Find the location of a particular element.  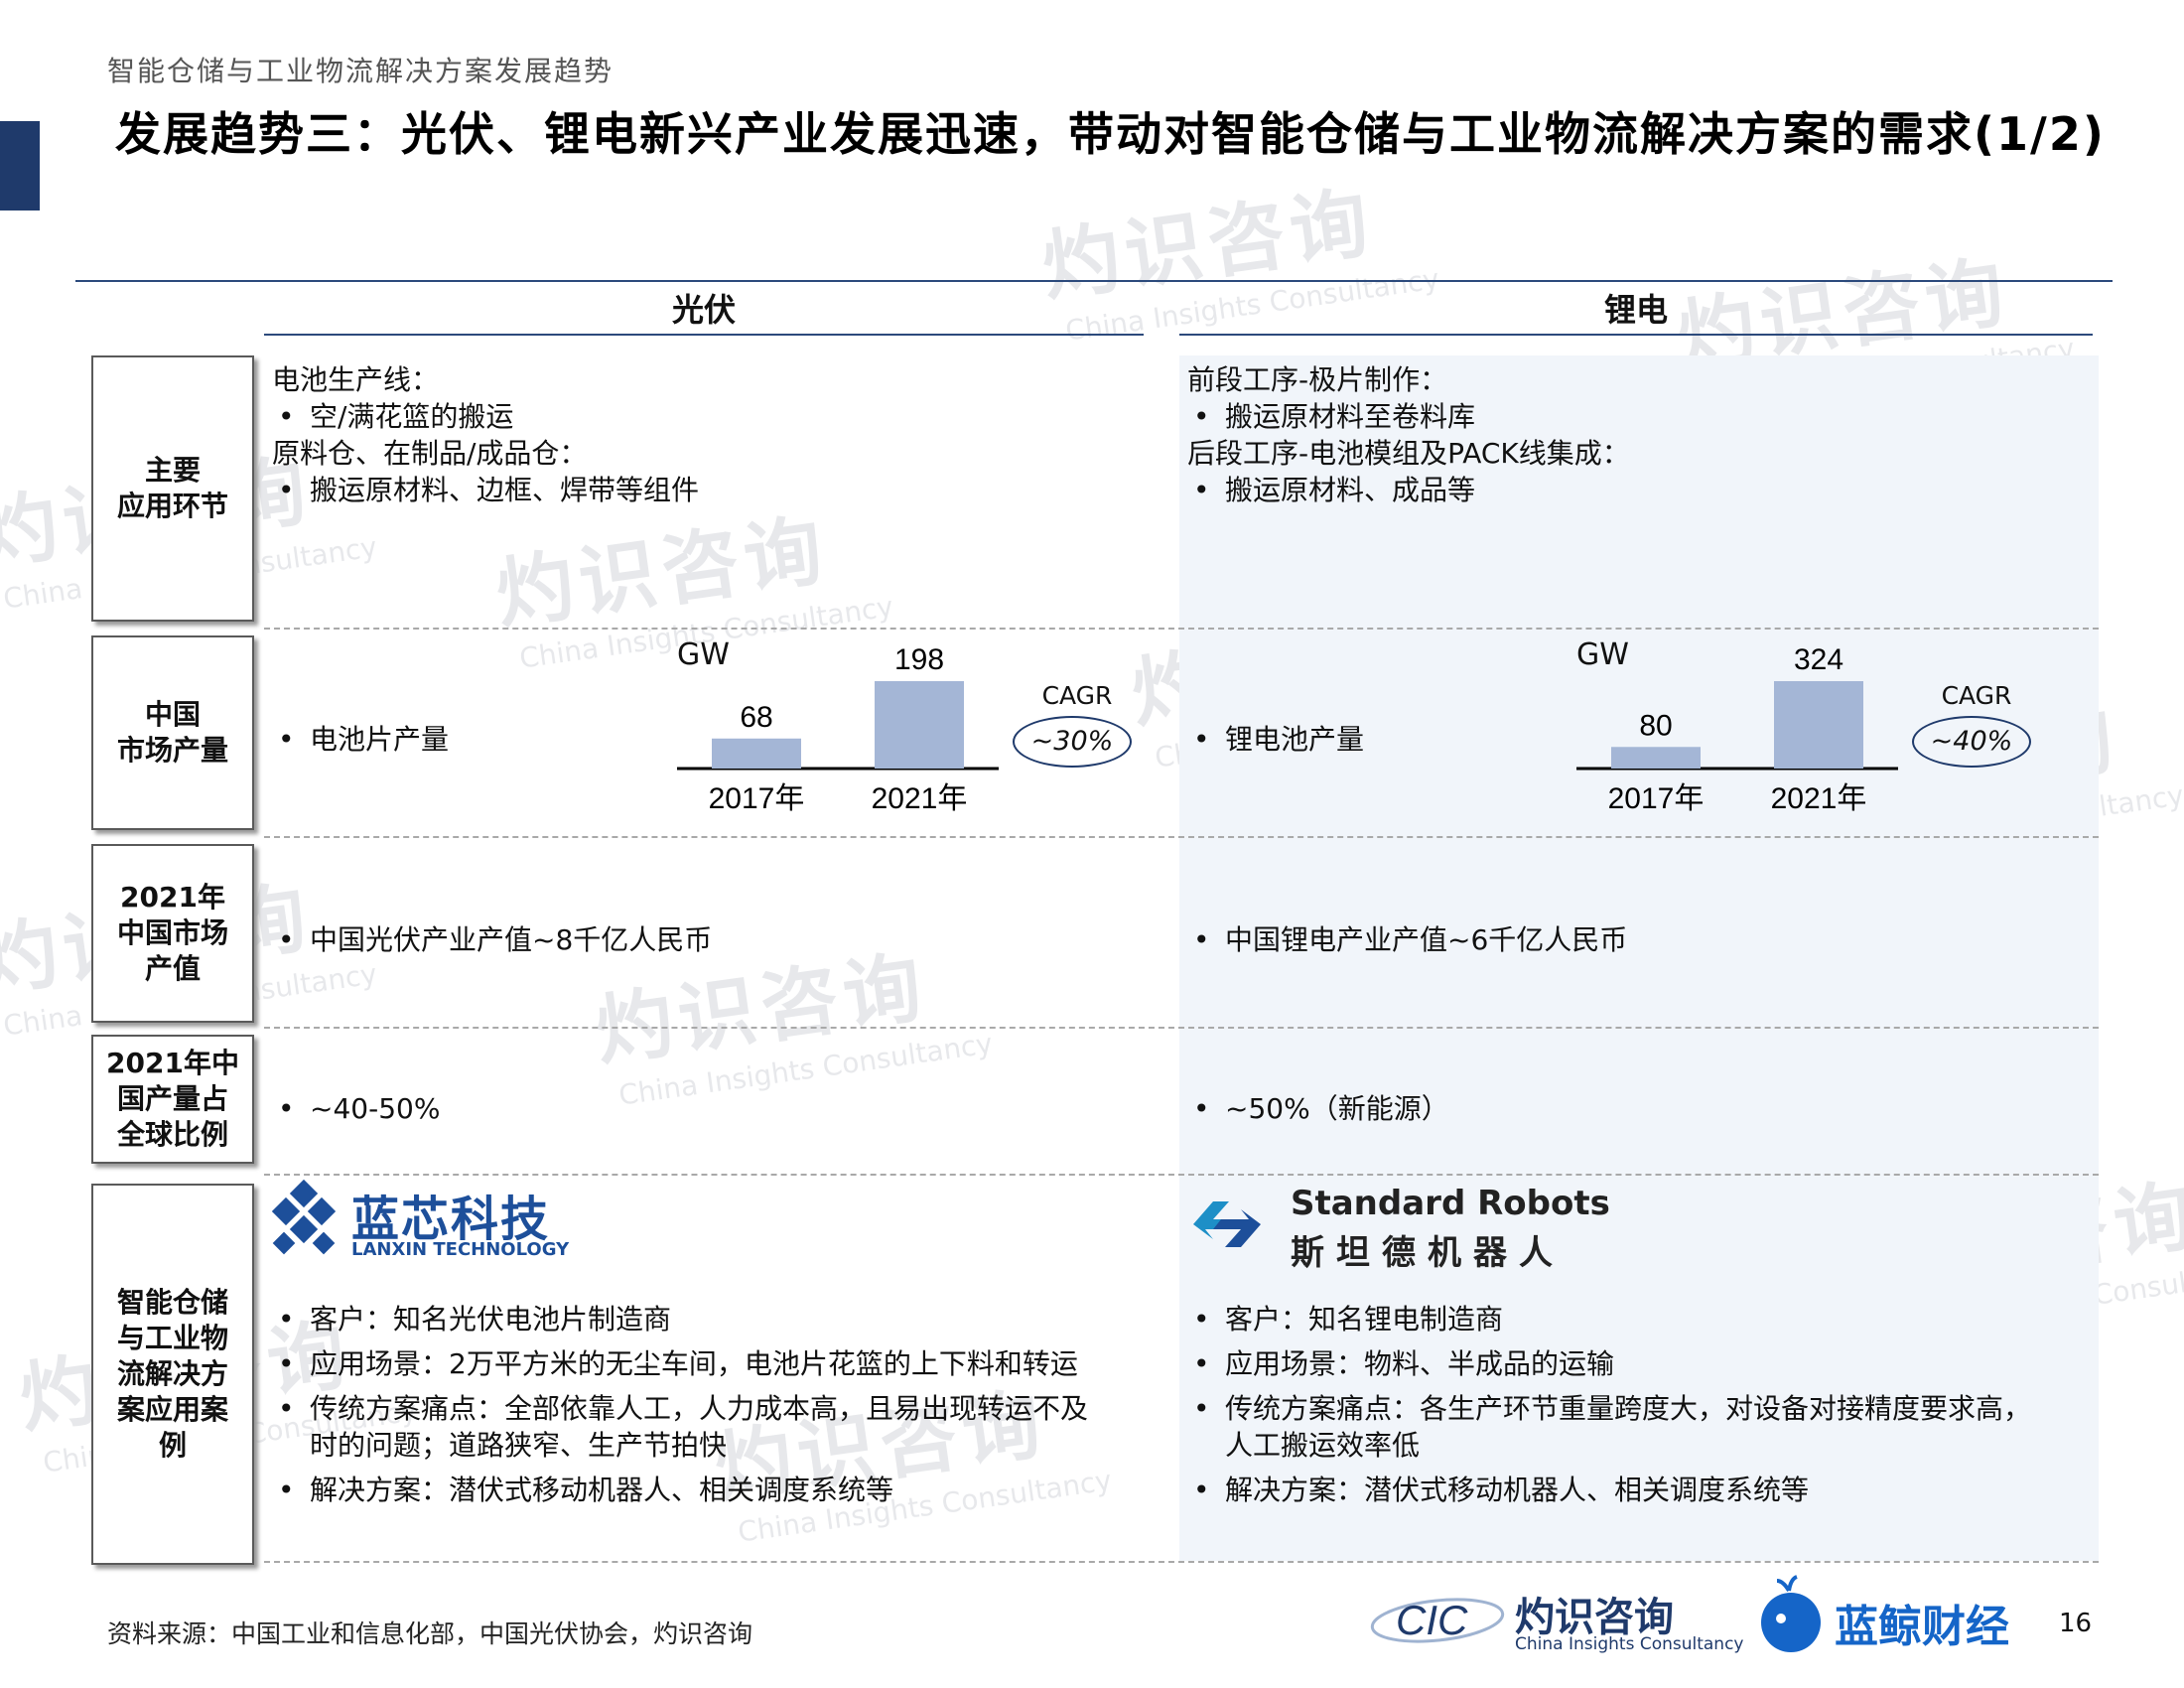

chart-value-label: 324 is located at coordinates (1818, 659).